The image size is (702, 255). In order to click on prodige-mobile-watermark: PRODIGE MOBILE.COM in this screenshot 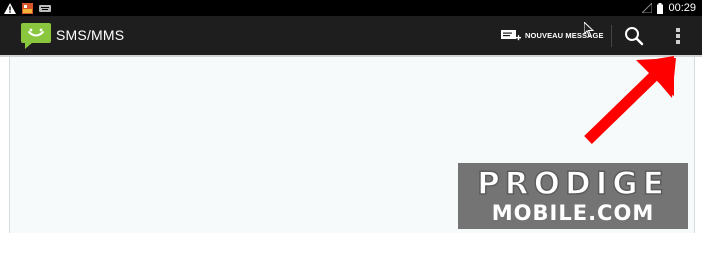, I will do `click(573, 196)`.